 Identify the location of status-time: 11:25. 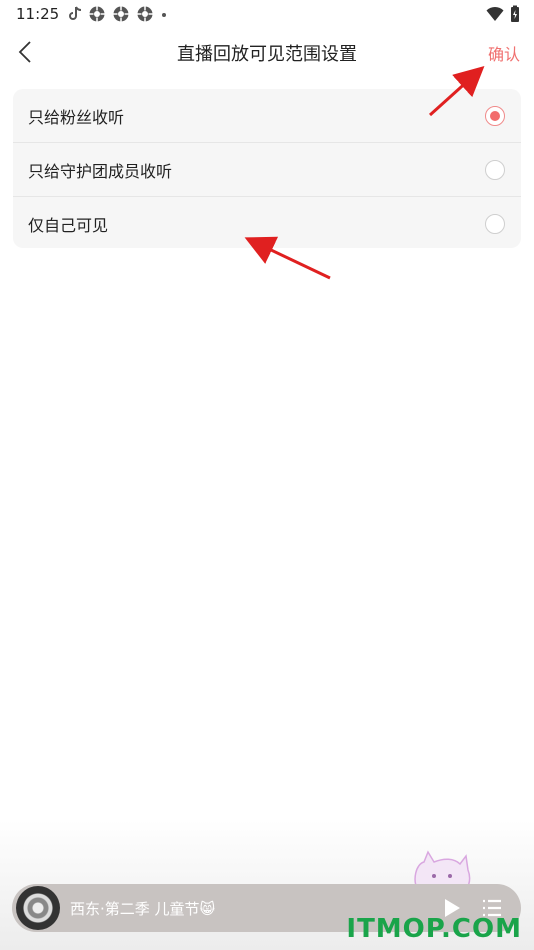
(38, 14).